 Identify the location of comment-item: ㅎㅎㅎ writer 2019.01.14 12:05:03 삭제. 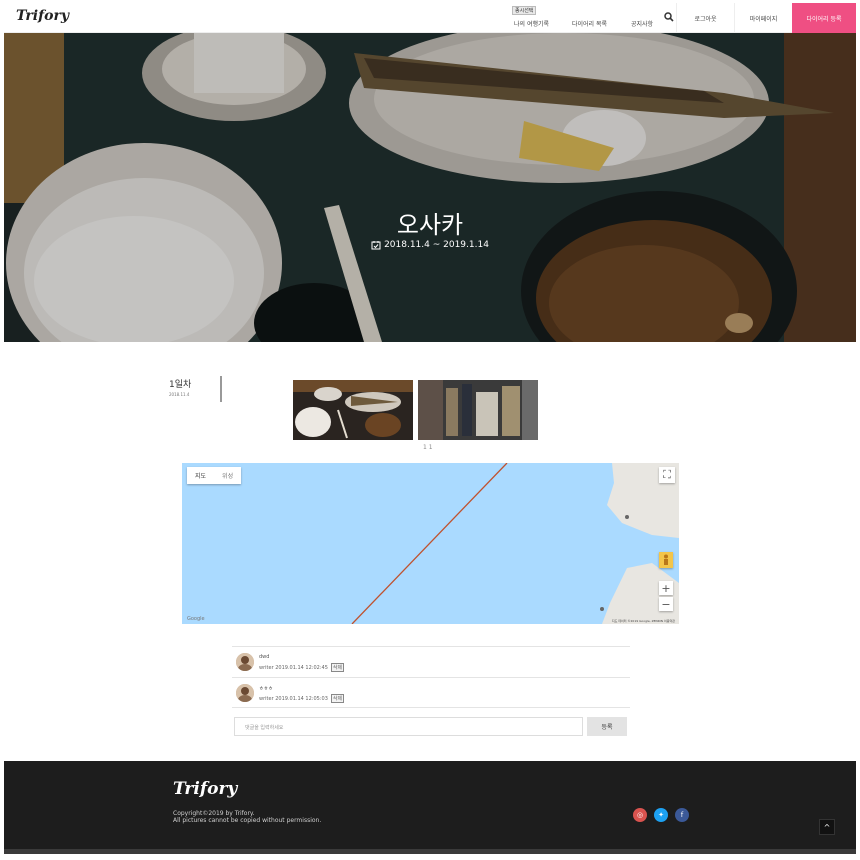
(431, 692).